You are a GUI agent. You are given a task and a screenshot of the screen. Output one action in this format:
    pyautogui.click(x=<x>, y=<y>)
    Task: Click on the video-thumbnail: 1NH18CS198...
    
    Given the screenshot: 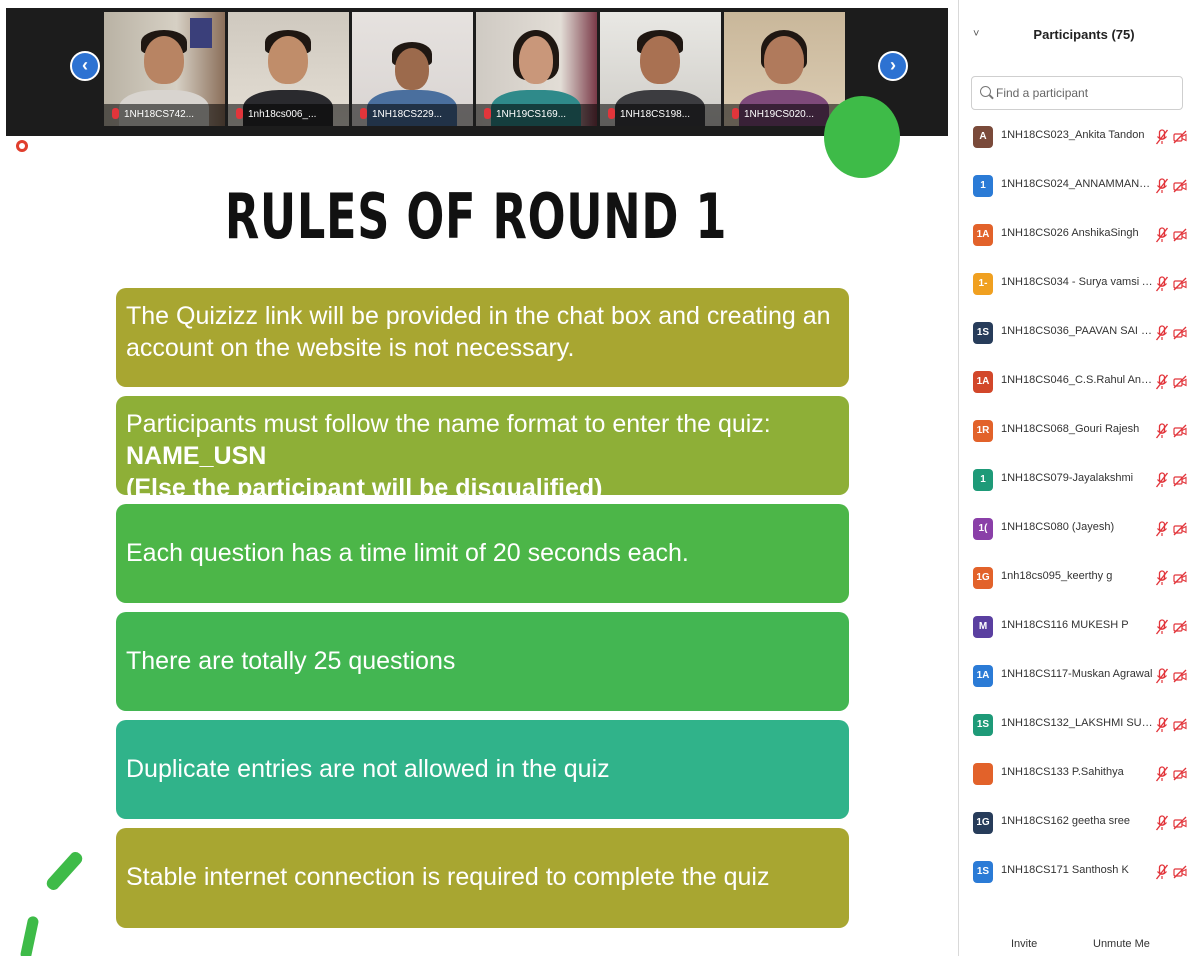 What is the action you would take?
    pyautogui.click(x=660, y=69)
    